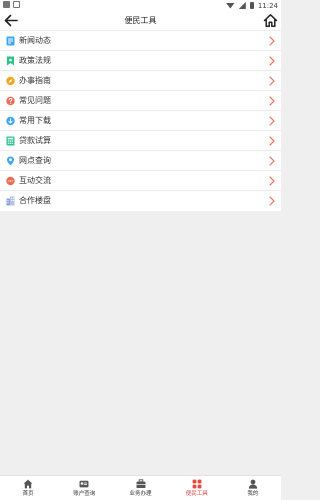 This screenshot has height=500, width=320. What do you see at coordinates (84, 494) in the screenshot?
I see `nav-label: 账户查询` at bounding box center [84, 494].